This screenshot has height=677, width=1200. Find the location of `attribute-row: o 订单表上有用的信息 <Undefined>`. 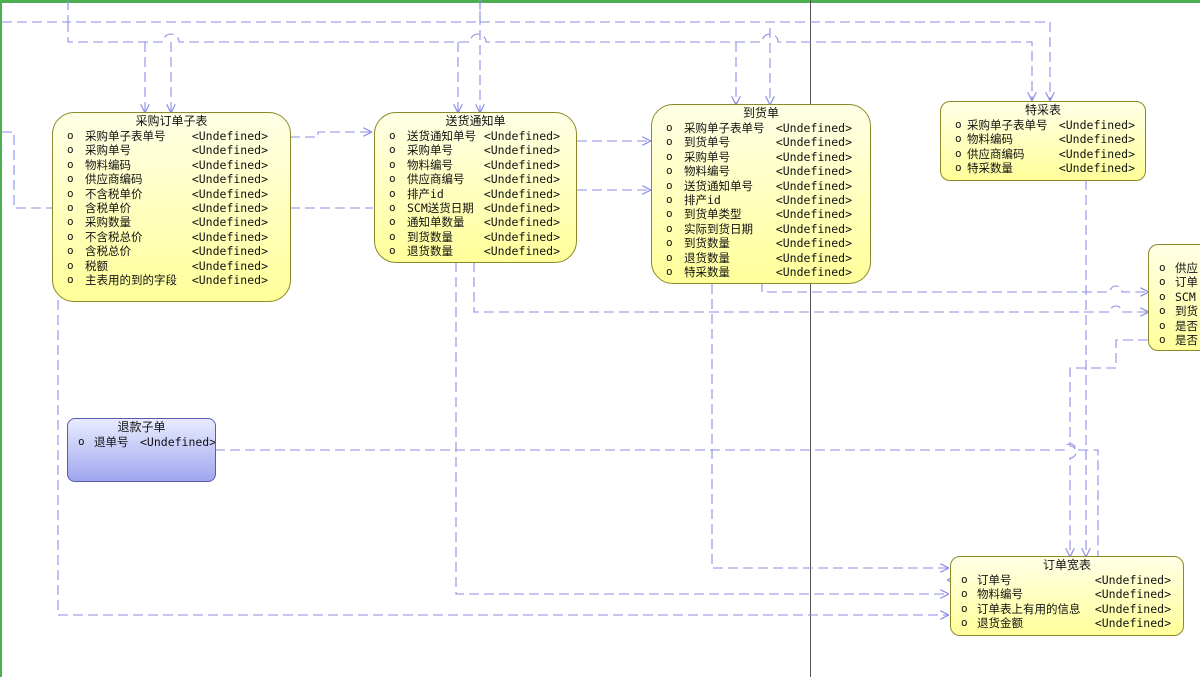

attribute-row: o 订单表上有用的信息 <Undefined> is located at coordinates (1066, 608).